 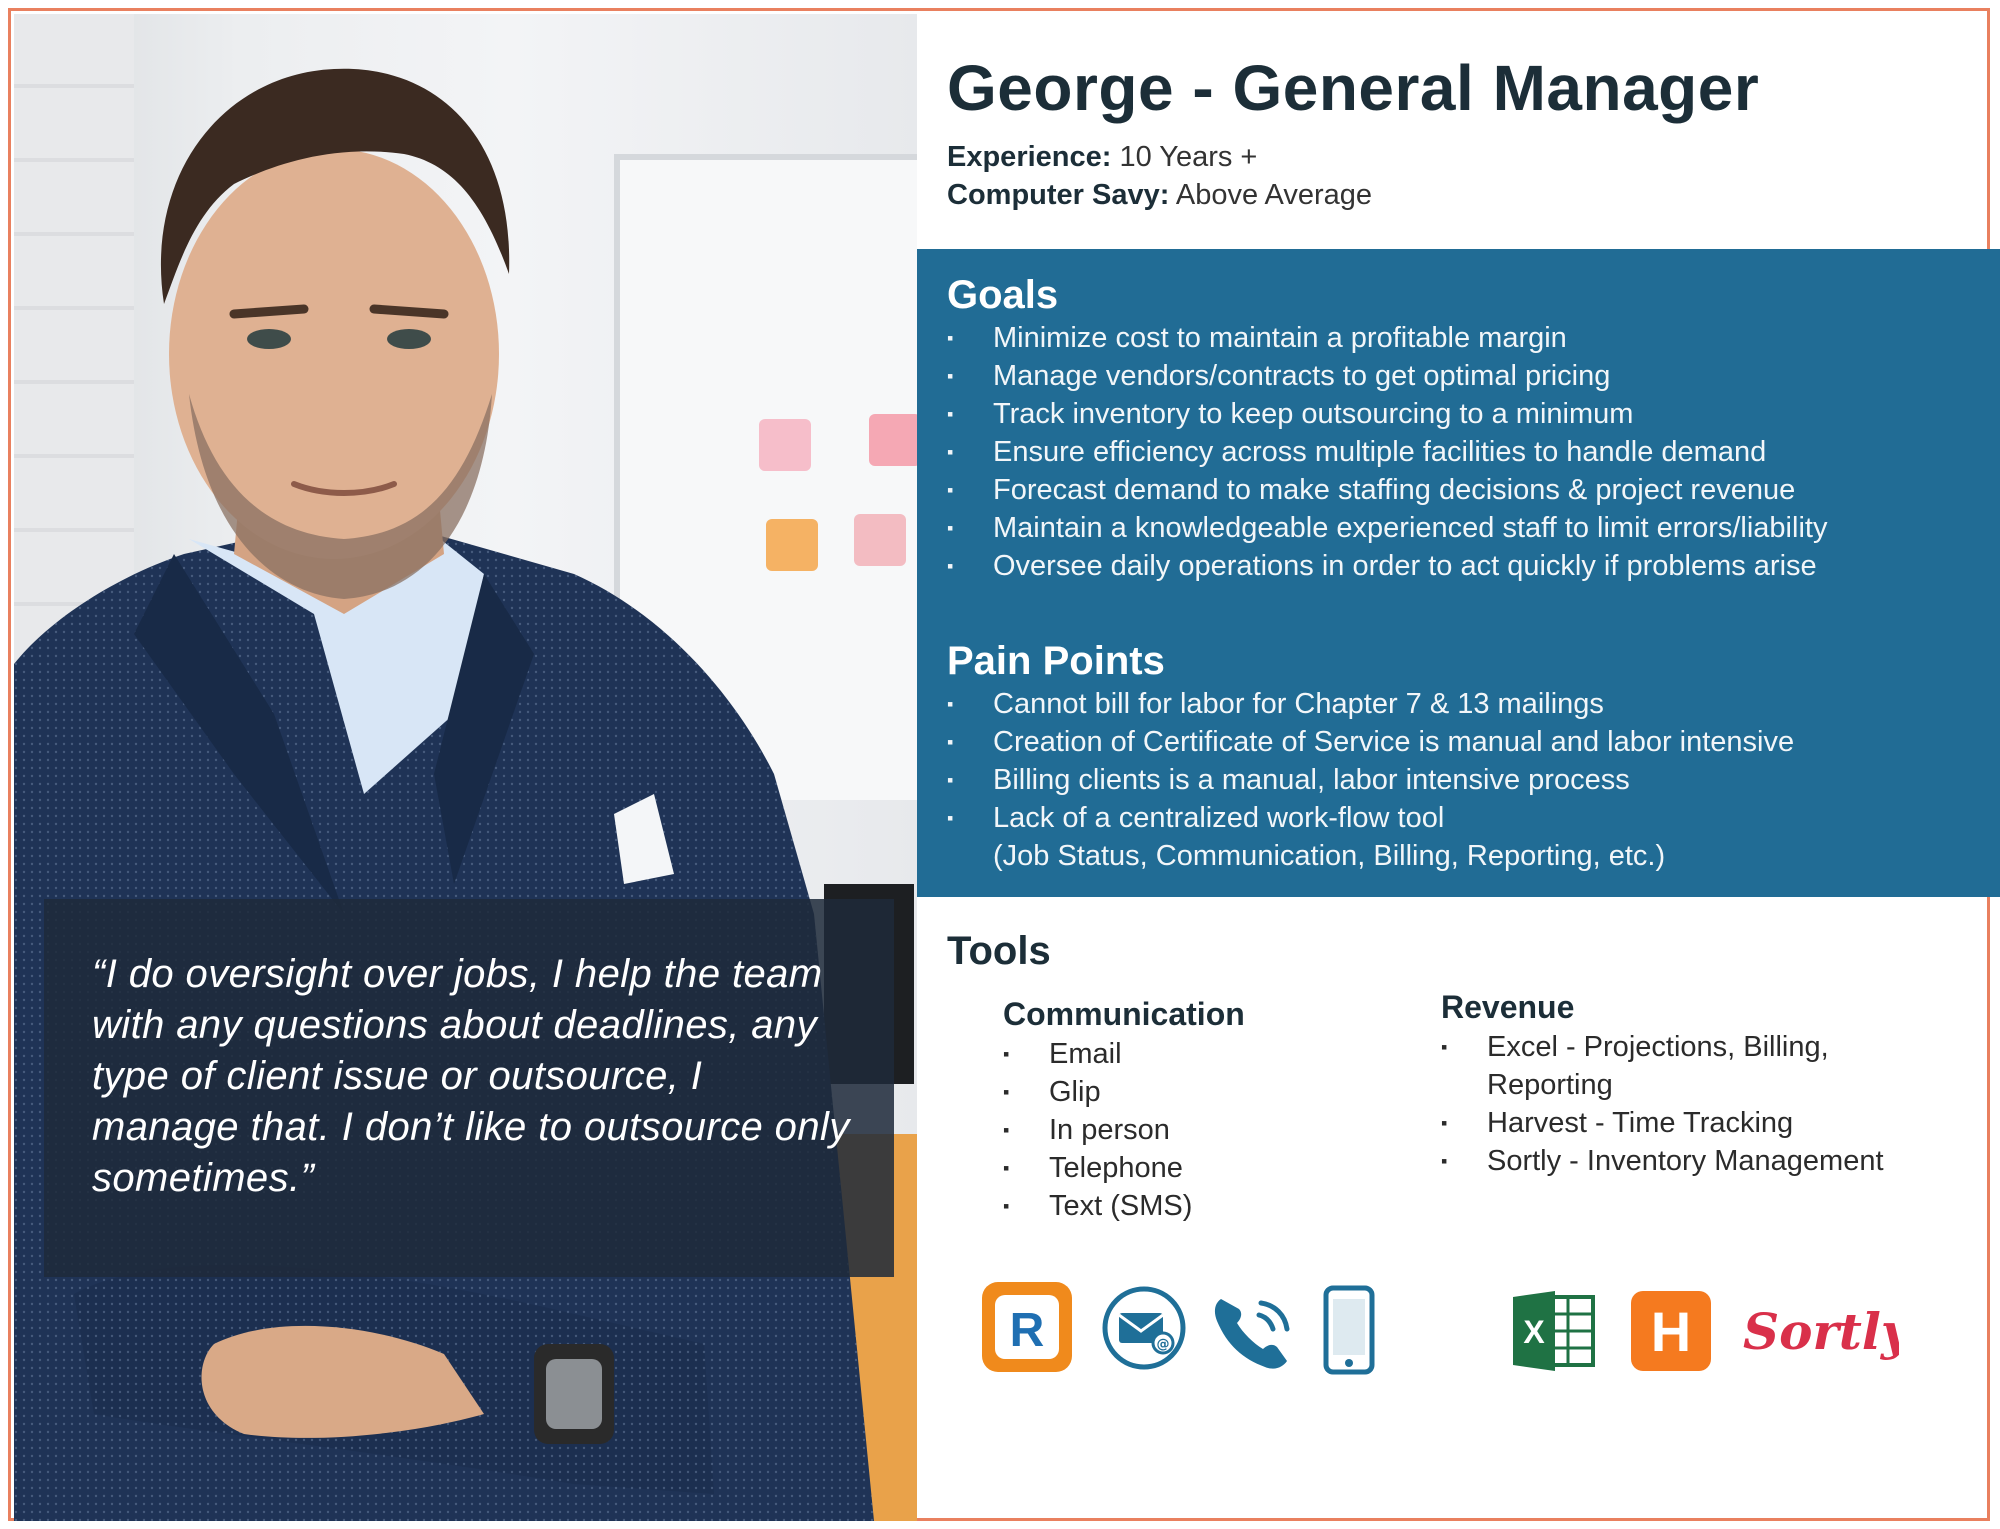 I want to click on pain-point-item: Lack of a centralized work-flow tool, so click(x=1370, y=818).